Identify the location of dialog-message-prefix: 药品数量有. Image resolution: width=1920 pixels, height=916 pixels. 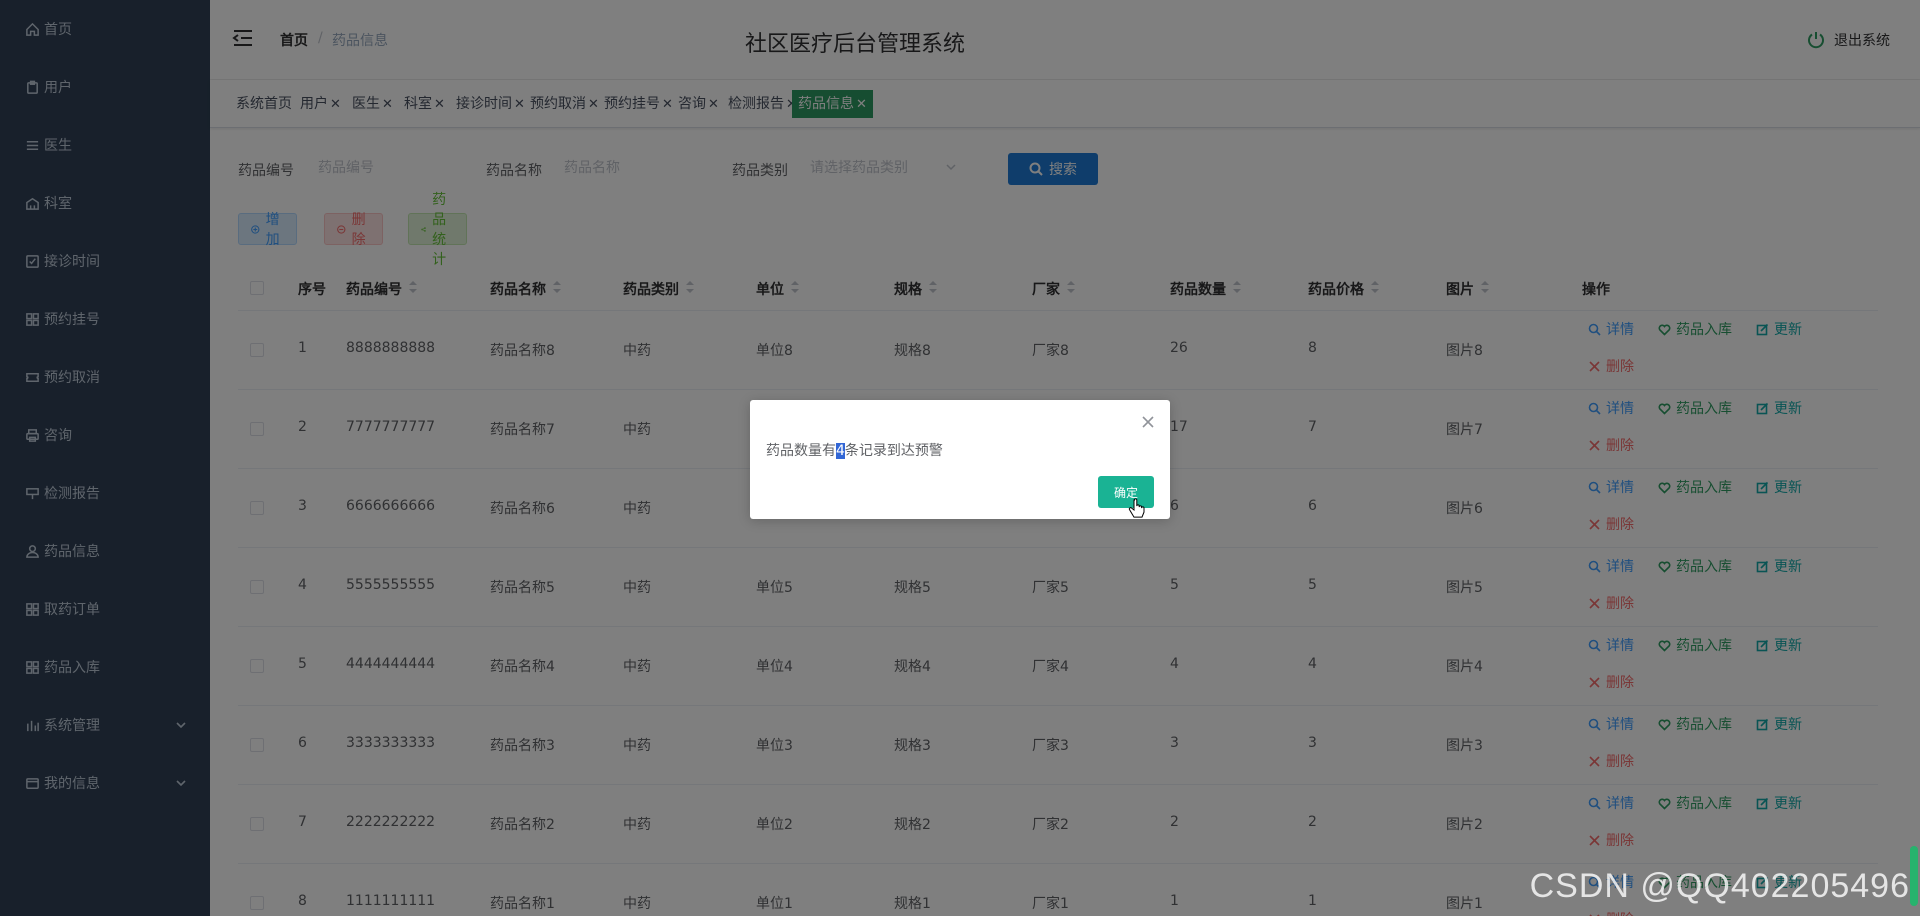
(801, 451).